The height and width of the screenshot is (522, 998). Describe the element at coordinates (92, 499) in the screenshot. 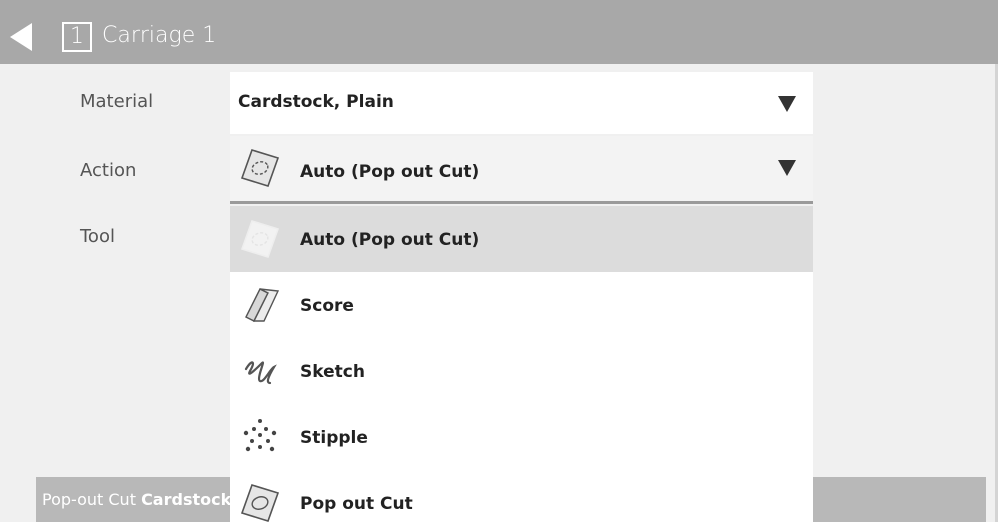

I see `footer-action: Pop-out Cut` at that location.